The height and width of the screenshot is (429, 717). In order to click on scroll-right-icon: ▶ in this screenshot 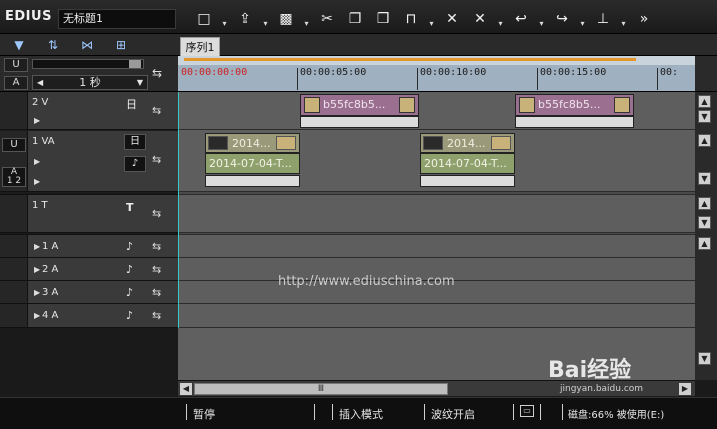, I will do `click(685, 389)`.